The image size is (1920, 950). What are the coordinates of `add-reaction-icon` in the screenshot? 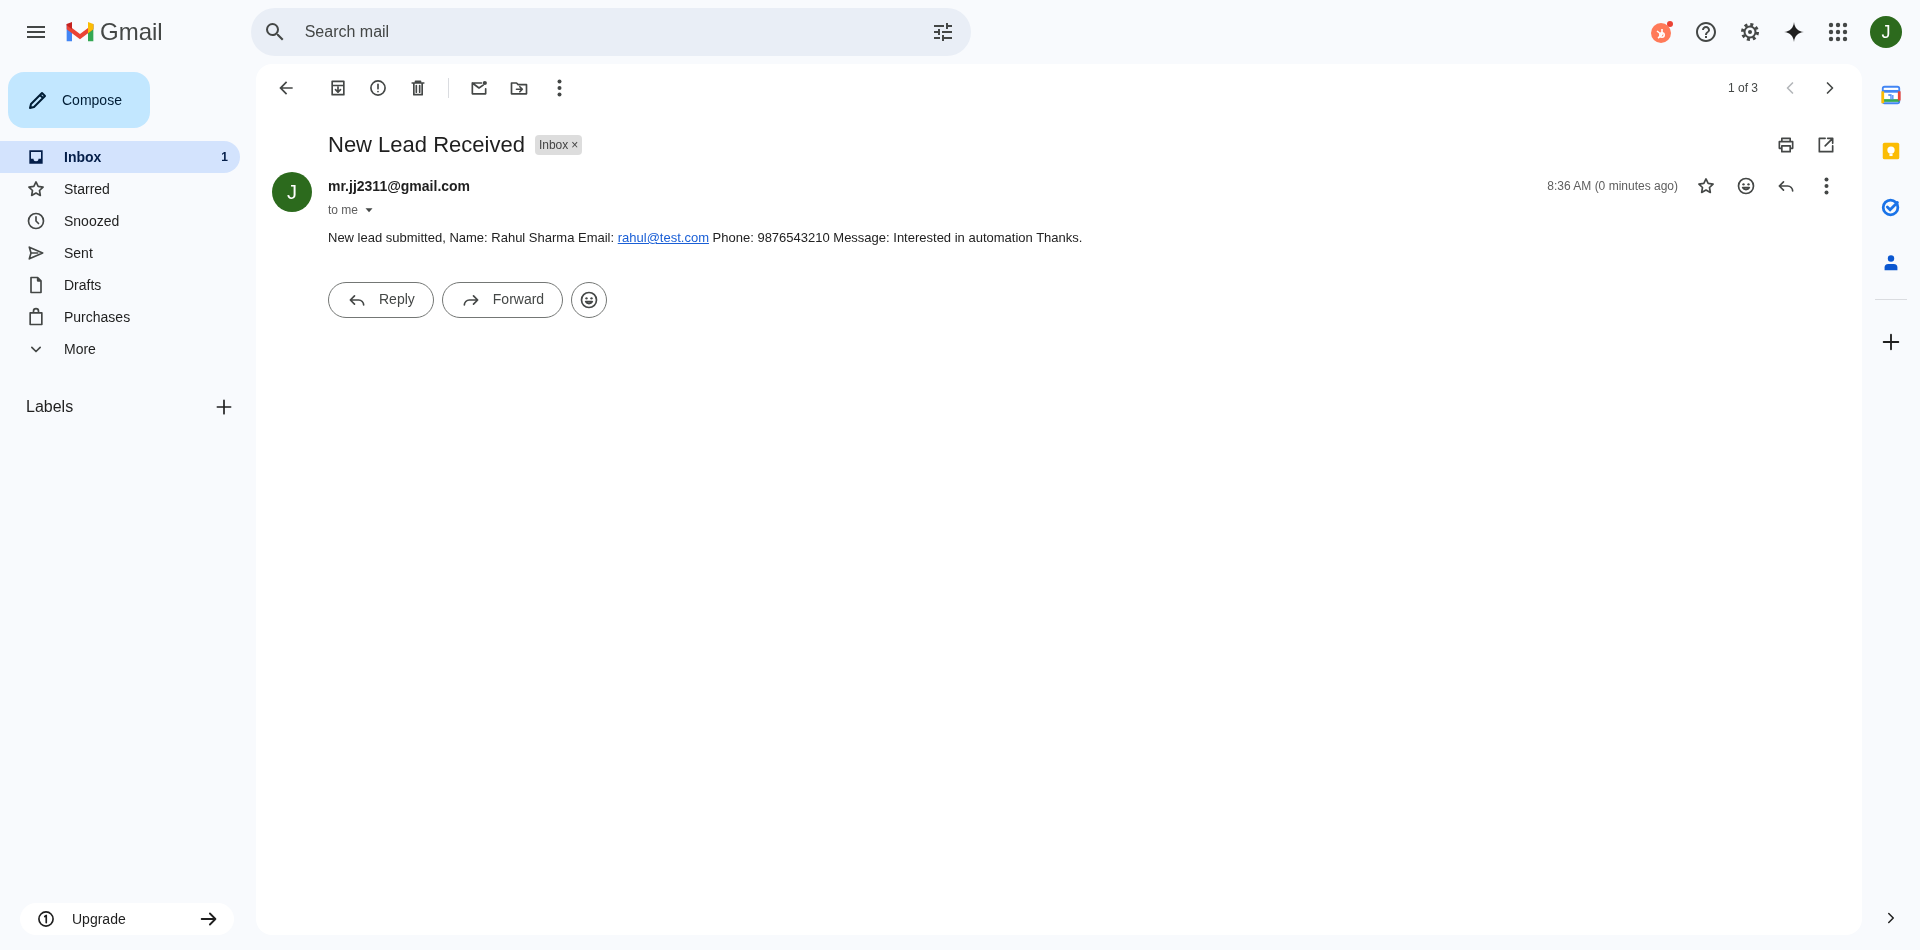 It's located at (1746, 186).